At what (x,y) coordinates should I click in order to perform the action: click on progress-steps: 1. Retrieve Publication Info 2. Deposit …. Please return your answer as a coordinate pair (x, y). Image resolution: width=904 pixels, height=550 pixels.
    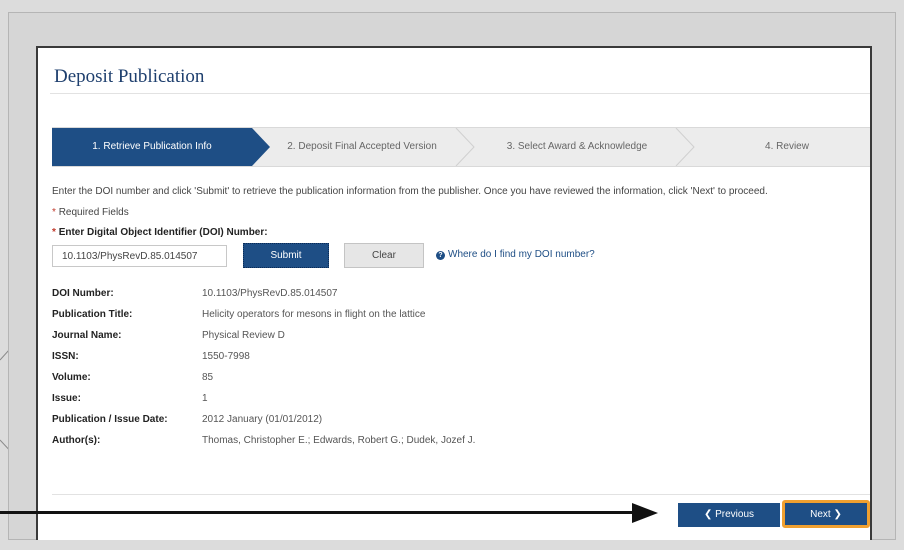
    Looking at the image, I should click on (461, 147).